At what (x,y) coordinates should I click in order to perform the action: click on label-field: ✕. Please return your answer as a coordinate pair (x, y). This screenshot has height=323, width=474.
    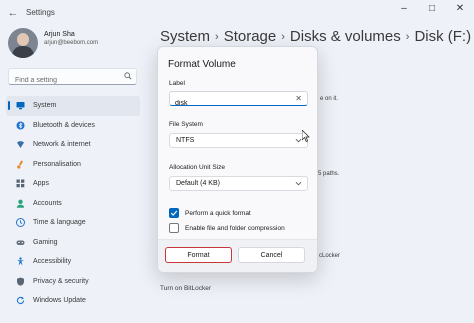
    Looking at the image, I should click on (238, 100).